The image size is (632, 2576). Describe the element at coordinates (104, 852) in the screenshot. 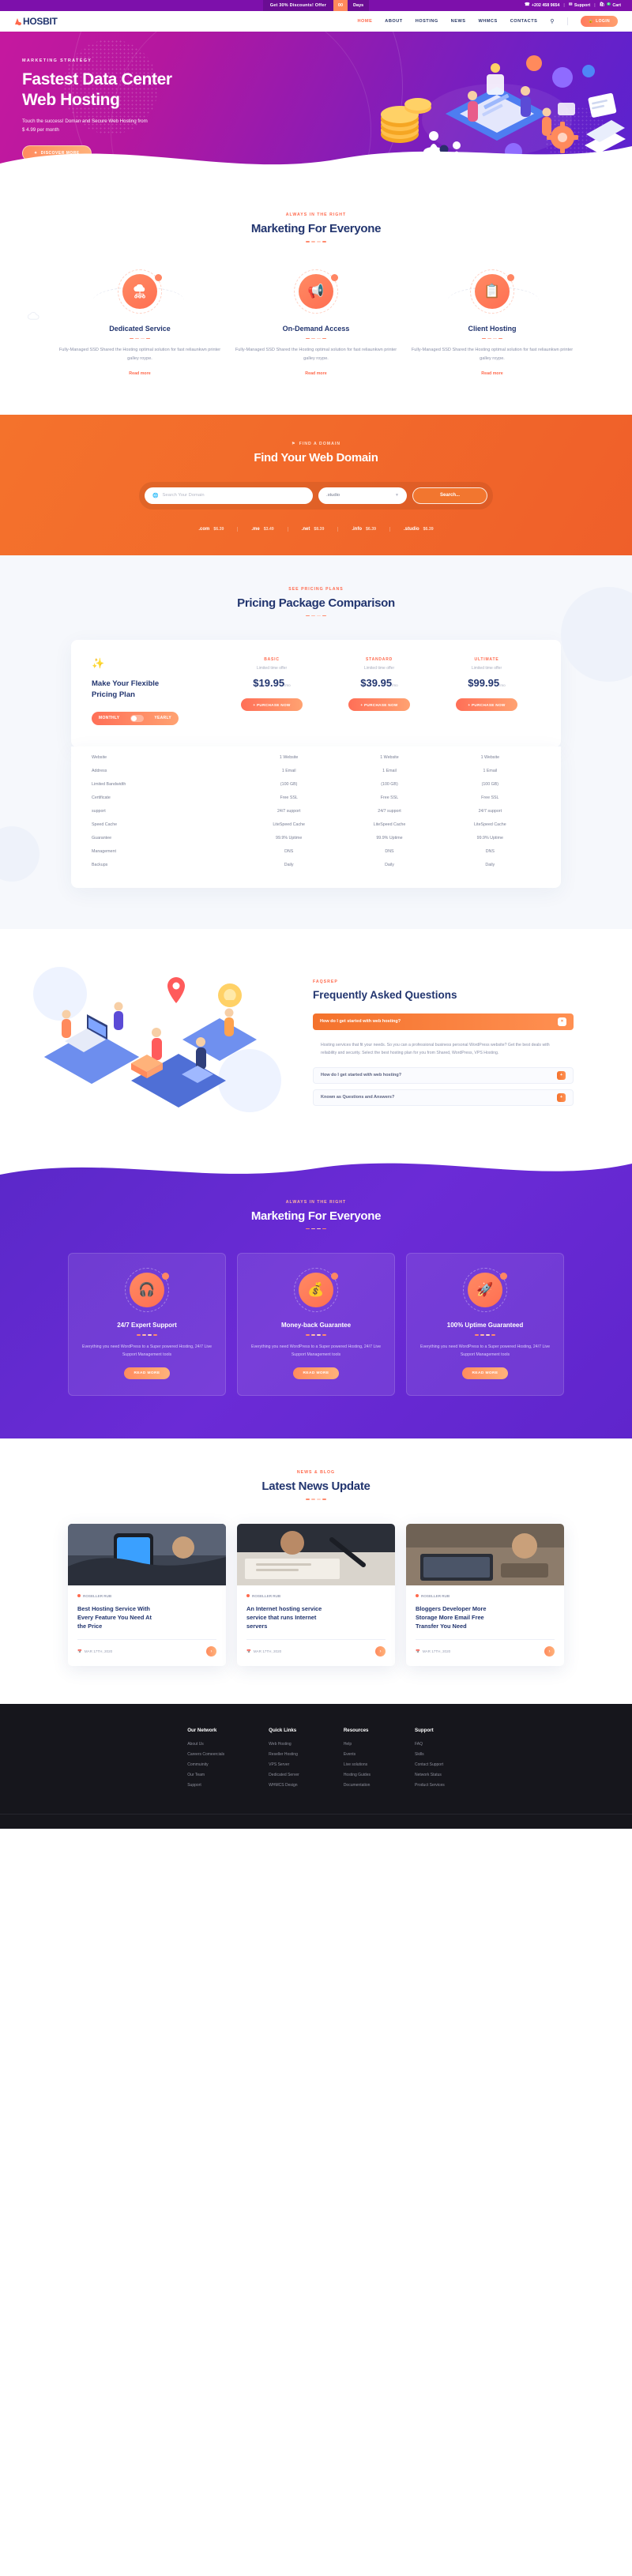

I see `feature-label: Management` at that location.